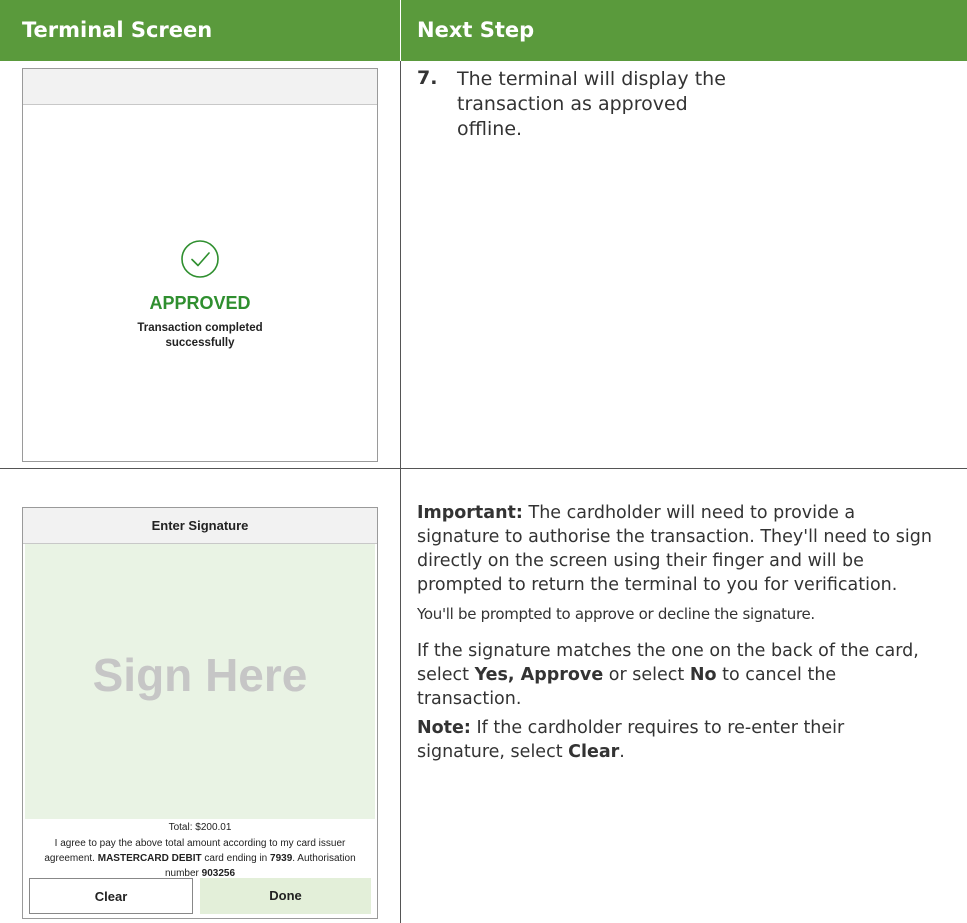  Describe the element at coordinates (703, 675) in the screenshot. I see `no-label: No` at that location.